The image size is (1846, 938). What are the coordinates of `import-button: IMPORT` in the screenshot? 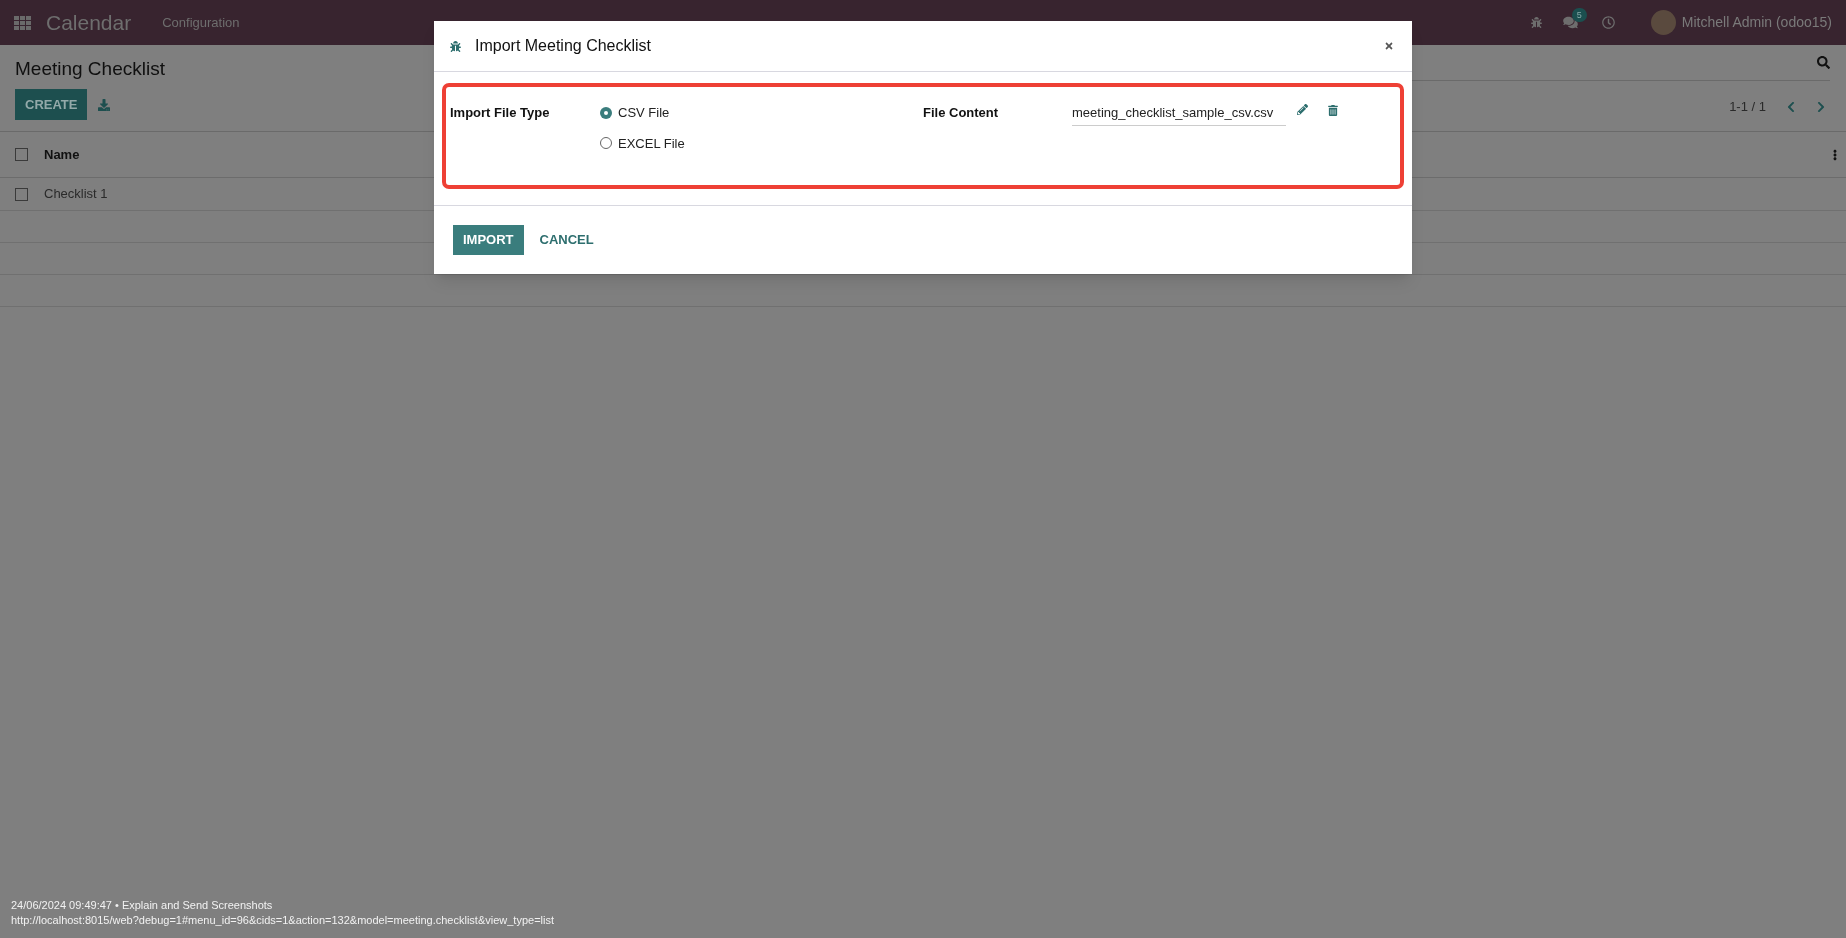 It's located at (488, 240).